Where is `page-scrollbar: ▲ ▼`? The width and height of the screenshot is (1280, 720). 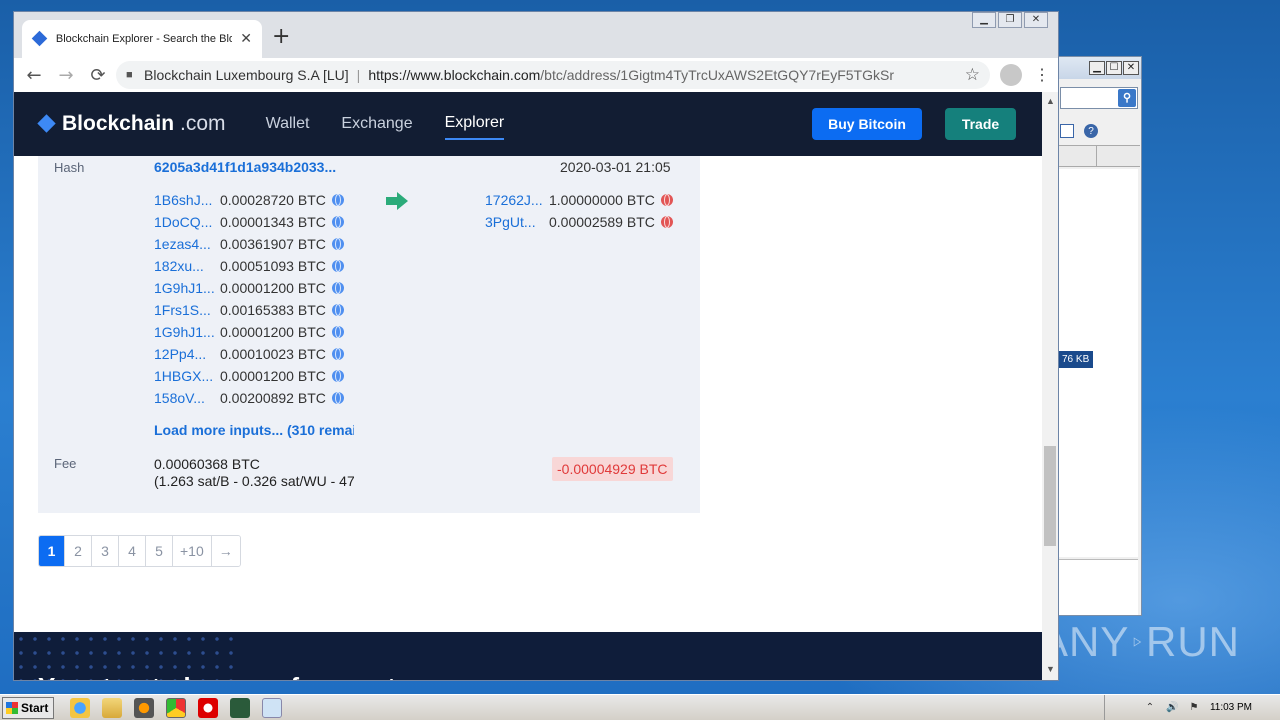 page-scrollbar: ▲ ▼ is located at coordinates (1050, 386).